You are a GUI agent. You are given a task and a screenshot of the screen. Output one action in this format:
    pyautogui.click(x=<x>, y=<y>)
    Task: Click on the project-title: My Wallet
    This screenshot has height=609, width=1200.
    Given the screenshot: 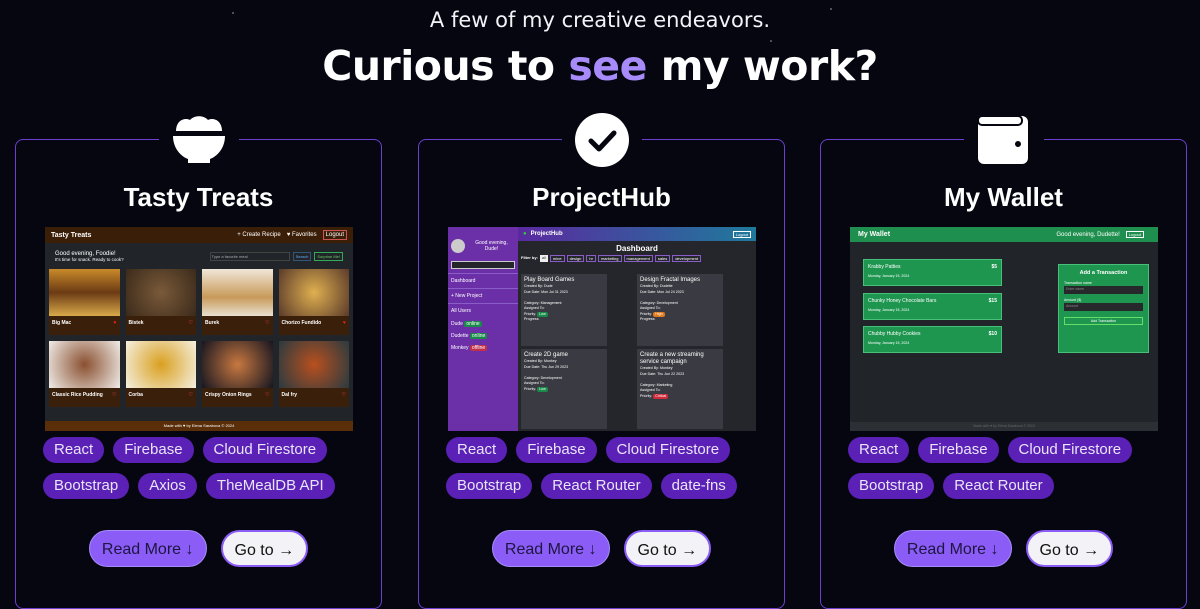 What is the action you would take?
    pyautogui.click(x=1003, y=197)
    